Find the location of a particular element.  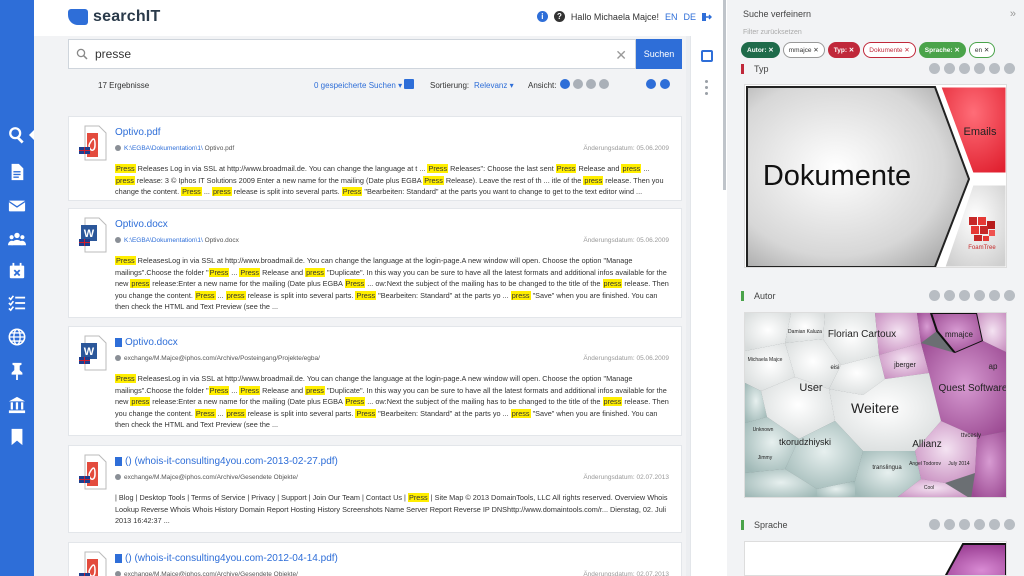

autor-cell-eisi: eisi is located at coordinates (834, 368).